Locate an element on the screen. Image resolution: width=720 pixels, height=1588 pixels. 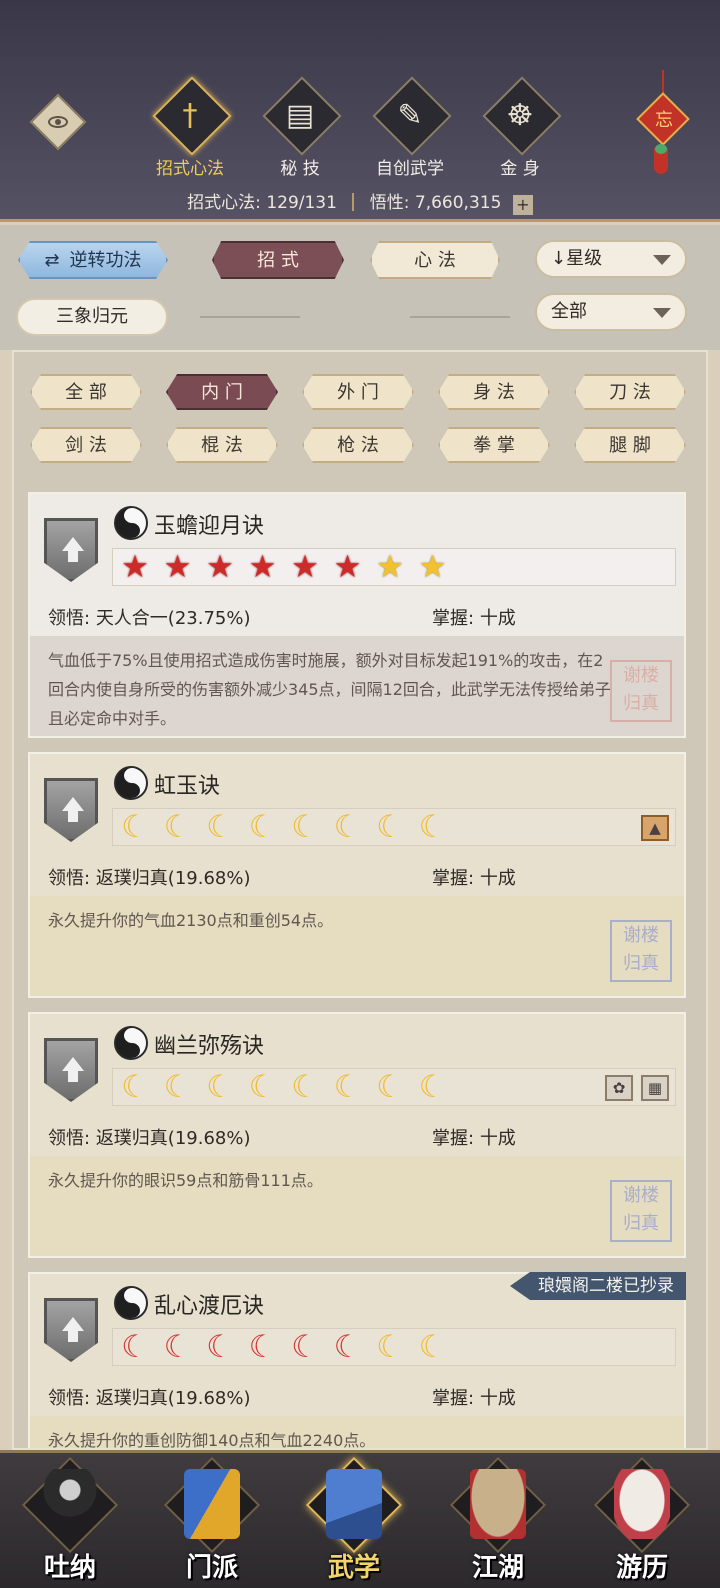
add-insight-button: + is located at coordinates (522, 205).